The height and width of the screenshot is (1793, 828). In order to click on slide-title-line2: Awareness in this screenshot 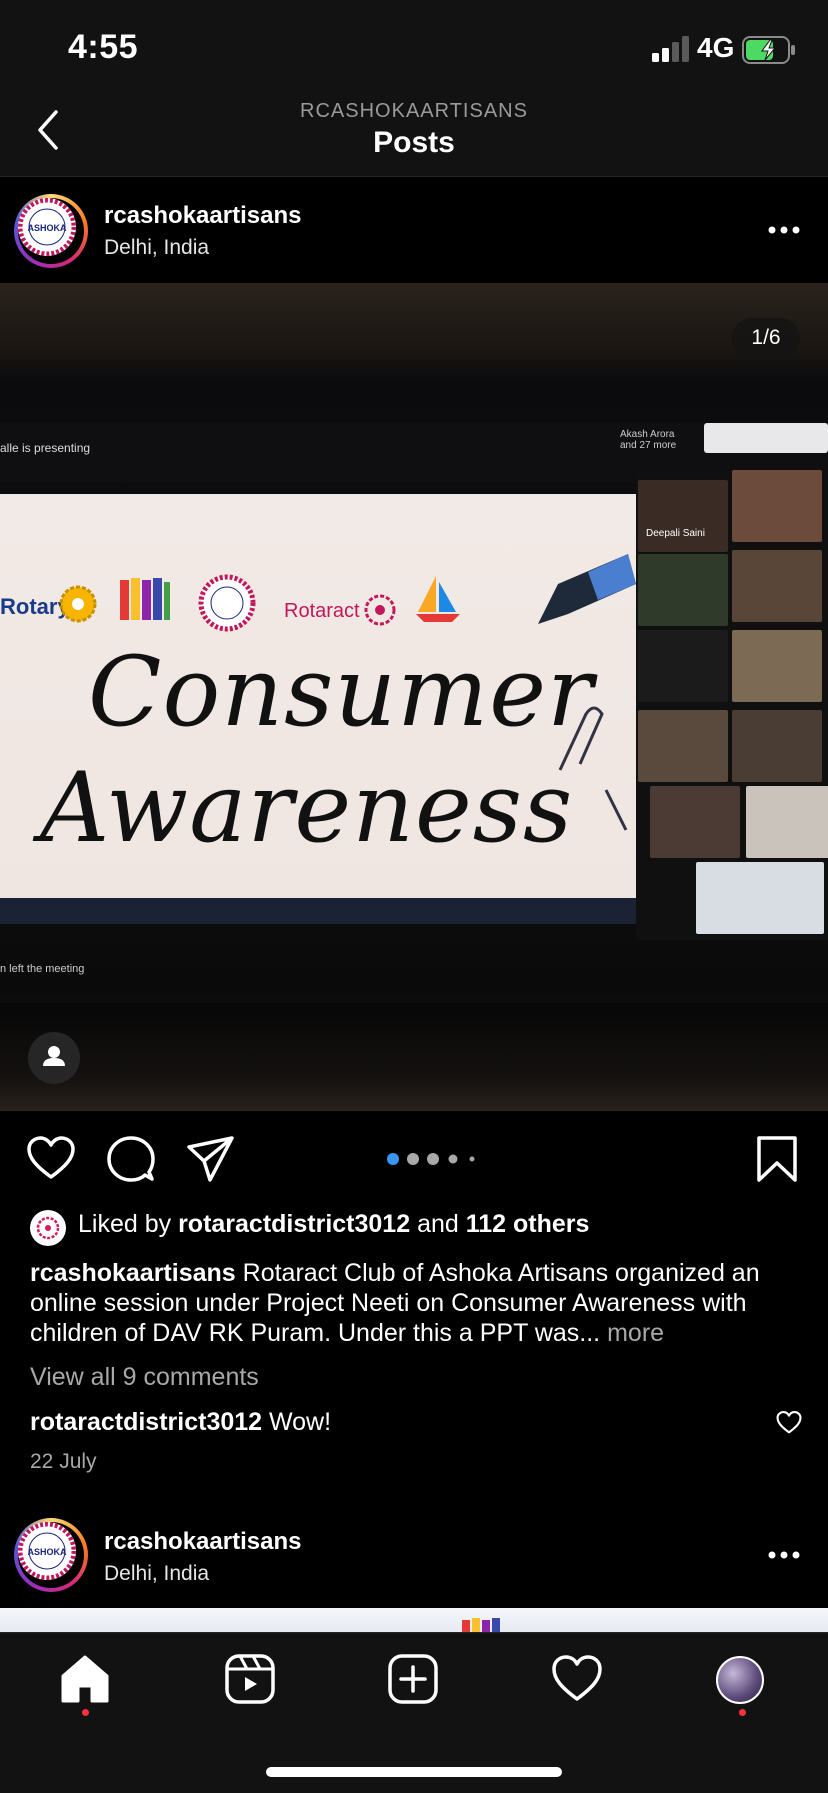, I will do `click(307, 808)`.